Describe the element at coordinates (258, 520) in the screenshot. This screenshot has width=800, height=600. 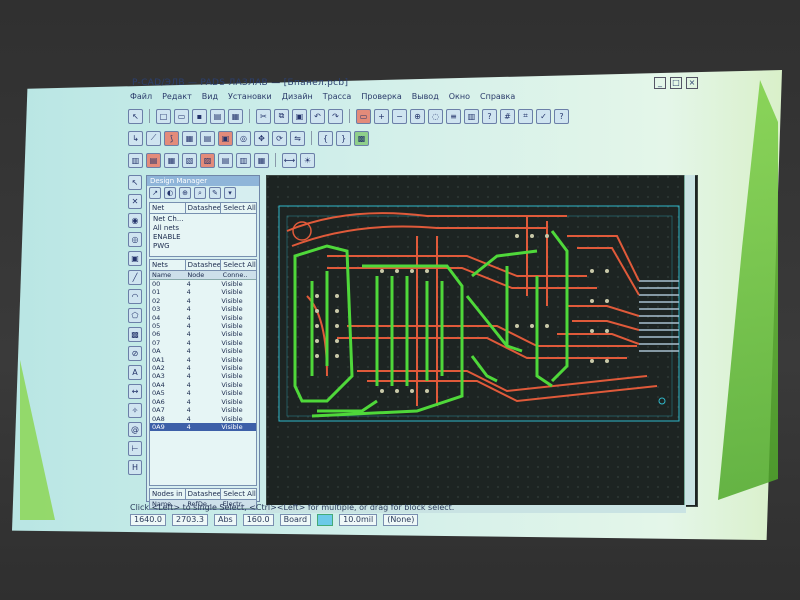
I see `grid-select: 160.0` at that location.